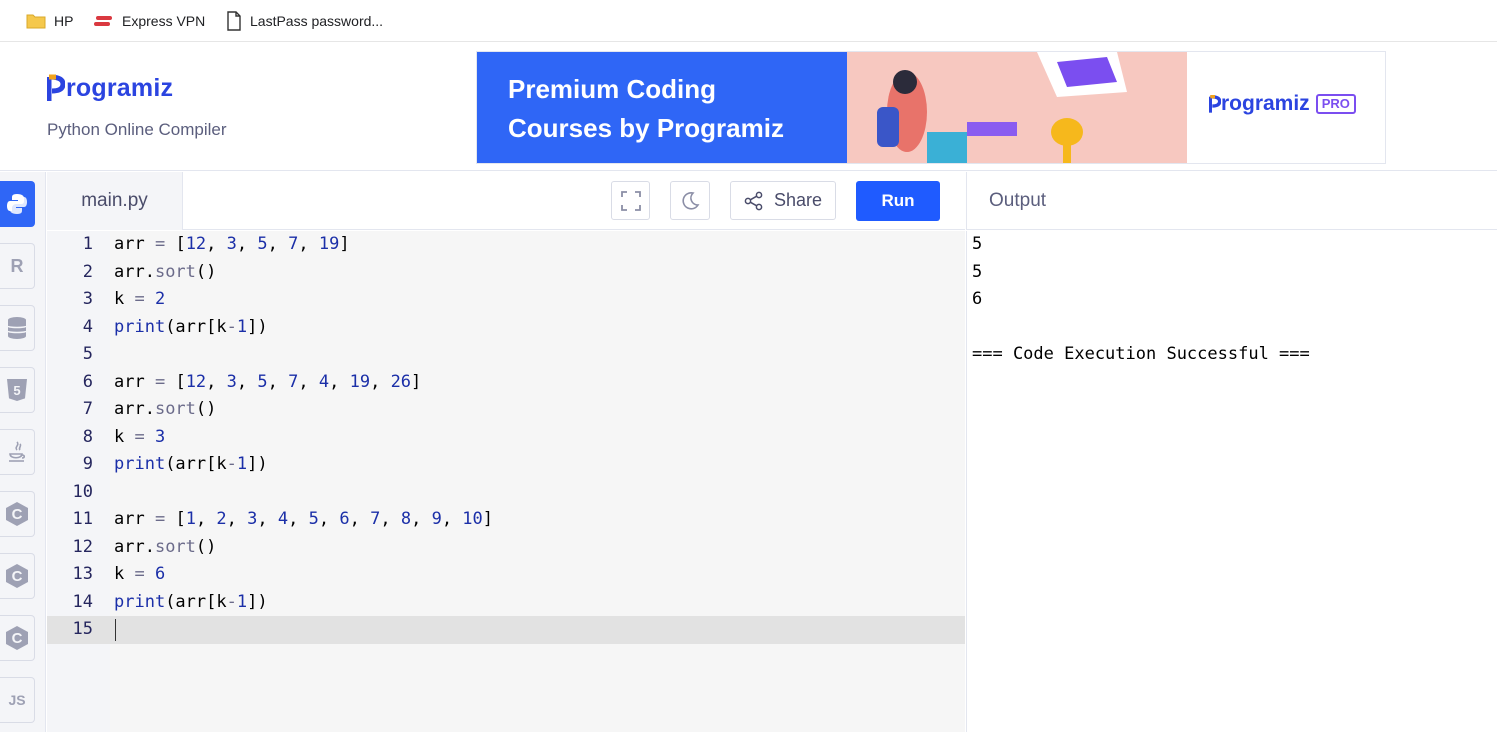  Describe the element at coordinates (164, 21) in the screenshot. I see `bookmark-label: Express VPN` at that location.